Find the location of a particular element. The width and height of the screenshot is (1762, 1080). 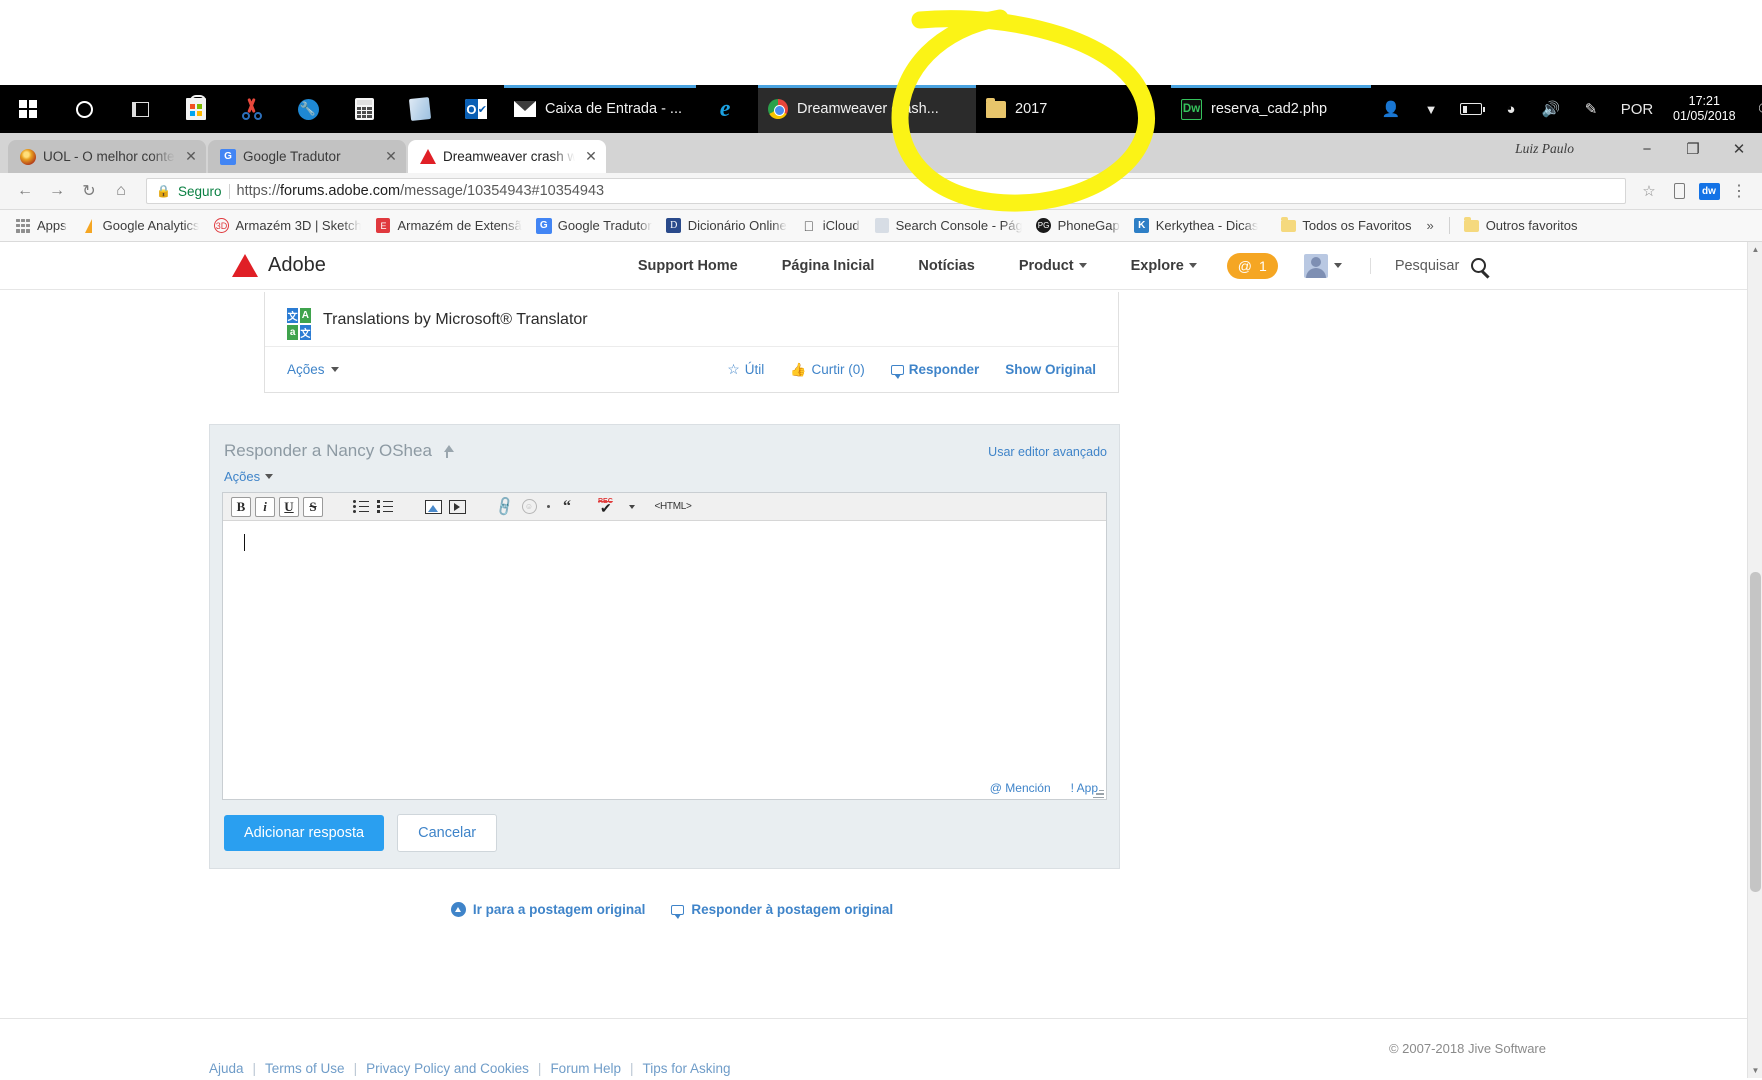

scrollbar-thumb is located at coordinates (1755, 732).